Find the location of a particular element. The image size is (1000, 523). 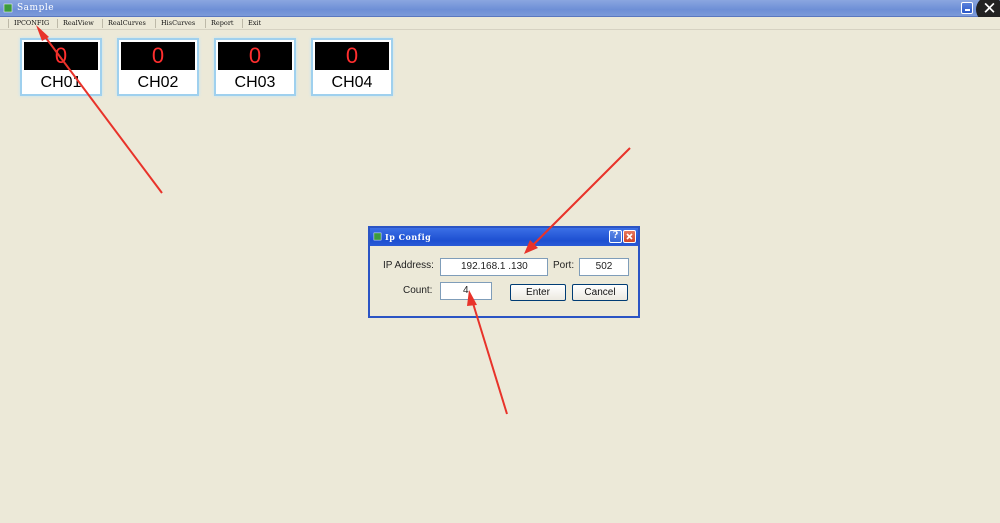

channel-name: CH04 is located at coordinates (352, 82).